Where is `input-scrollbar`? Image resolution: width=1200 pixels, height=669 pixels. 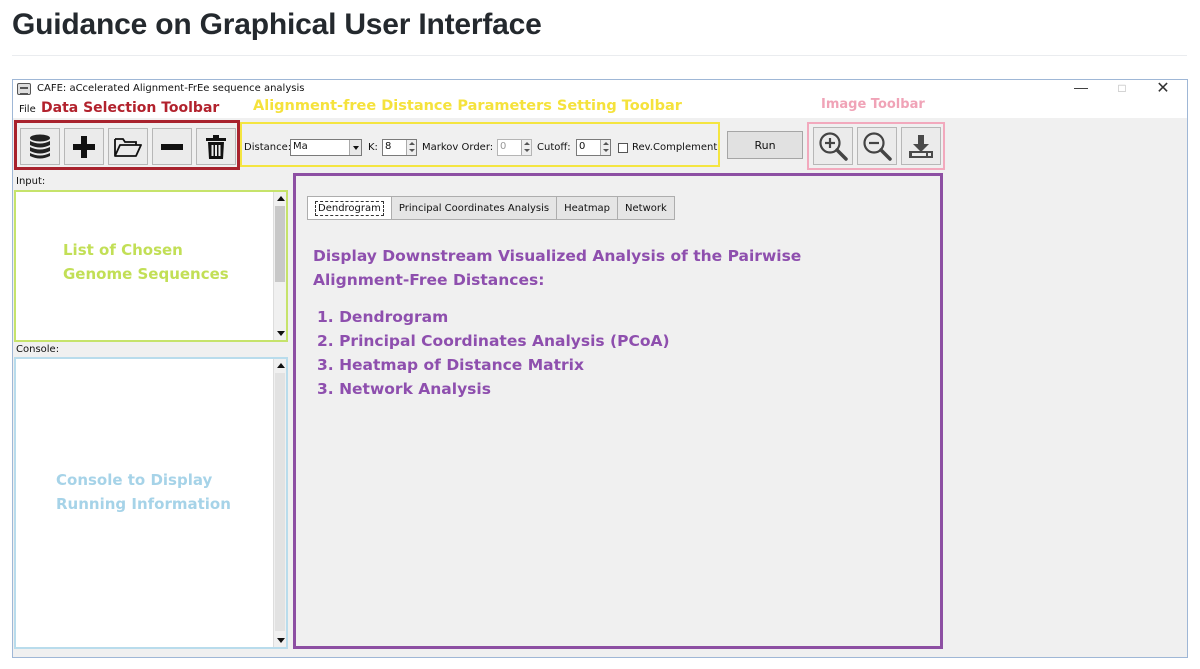
input-scrollbar is located at coordinates (279, 266).